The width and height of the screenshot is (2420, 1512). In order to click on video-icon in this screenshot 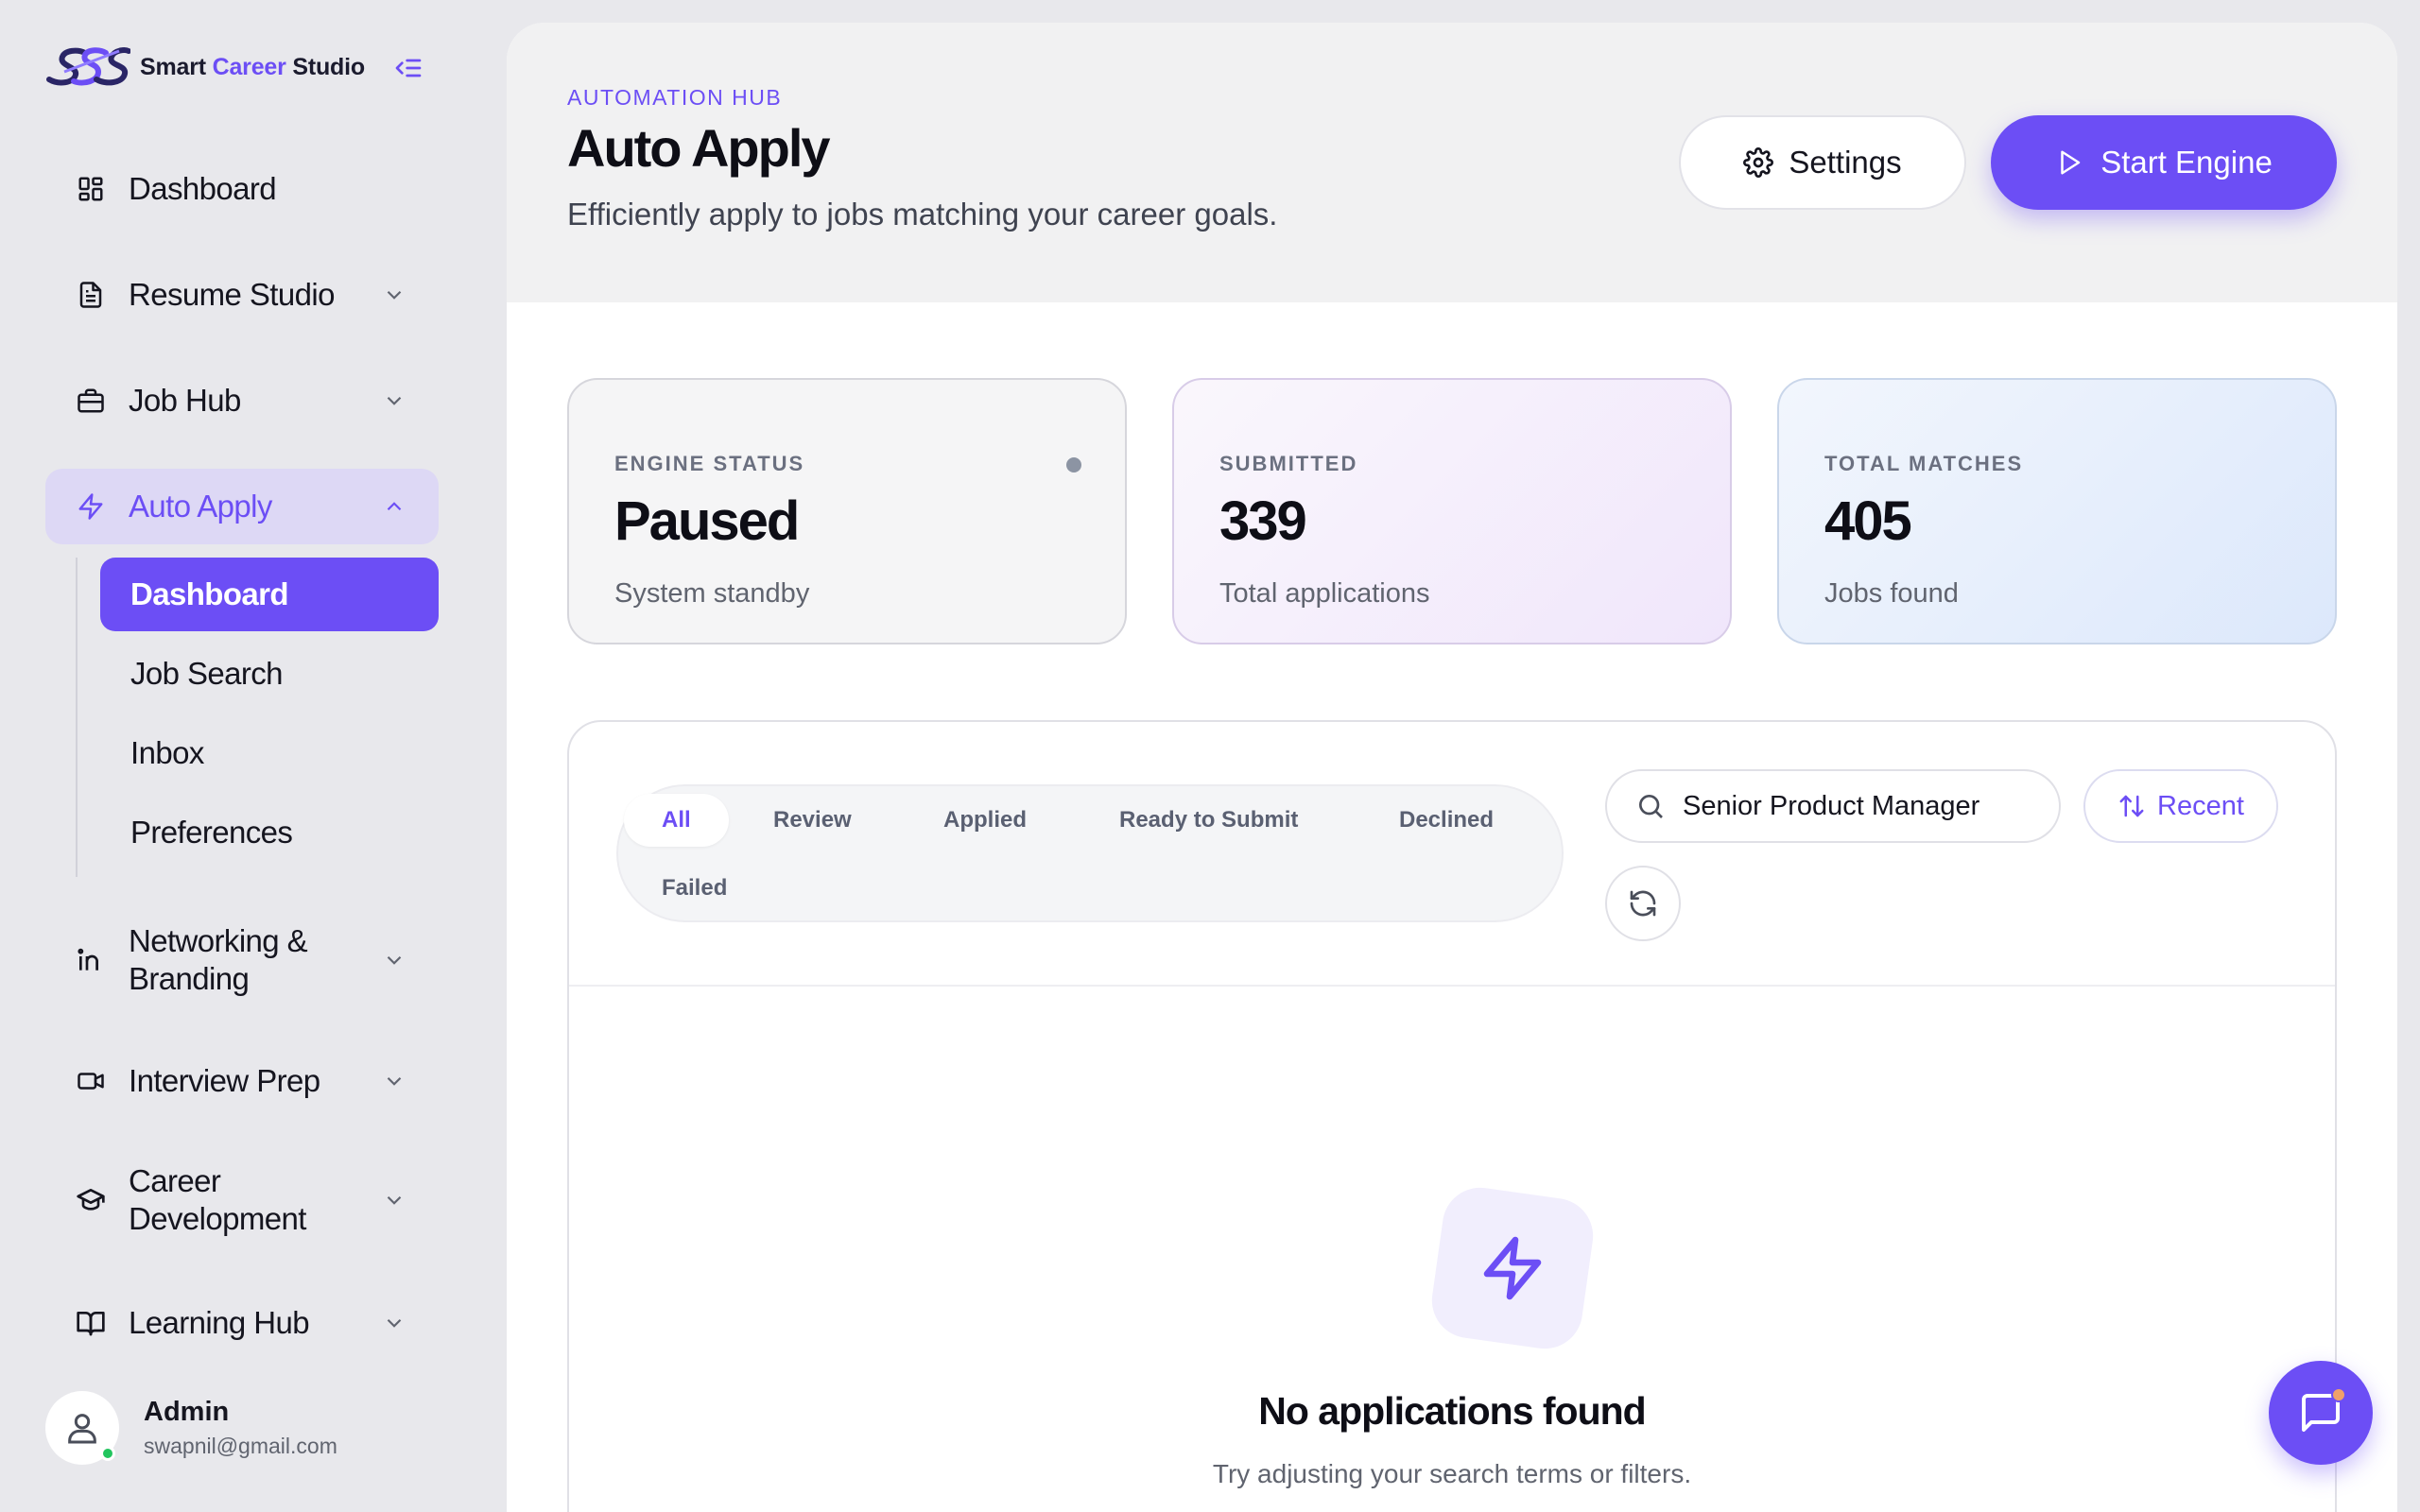, I will do `click(91, 1081)`.